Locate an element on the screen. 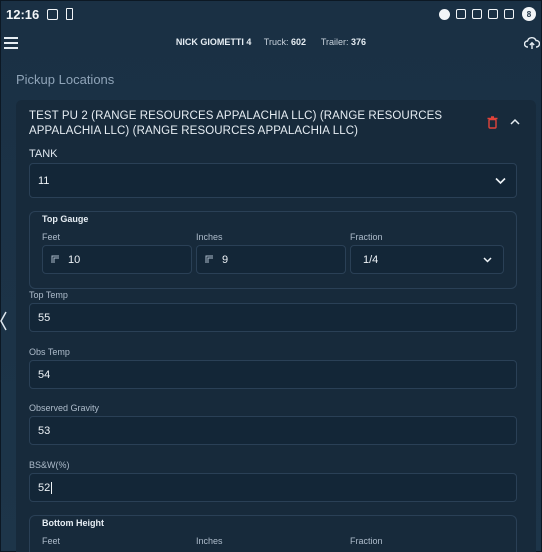 The width and height of the screenshot is (542, 552). top-gauge-feet-value: 10 is located at coordinates (74, 259).